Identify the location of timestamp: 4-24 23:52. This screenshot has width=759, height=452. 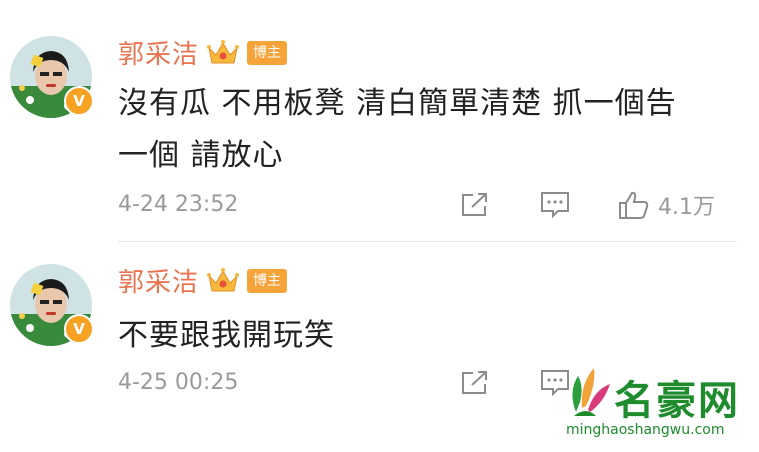
(178, 204).